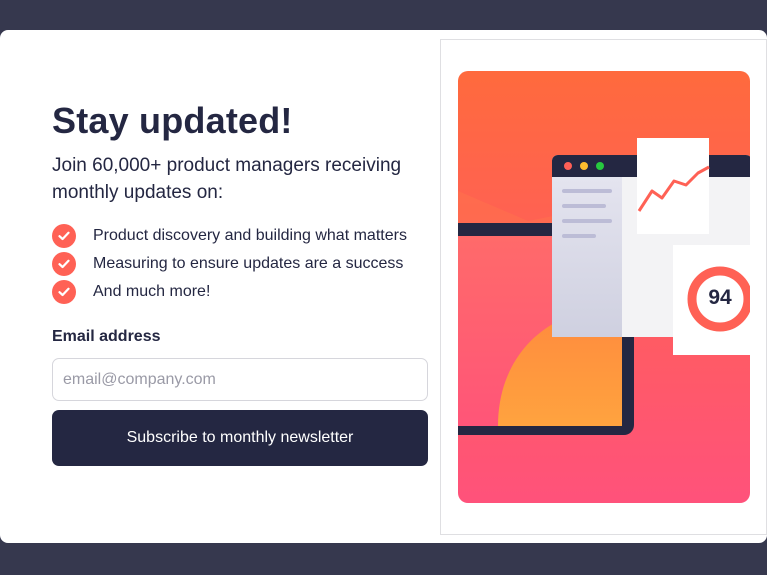  I want to click on list-item: And much more!, so click(229, 292).